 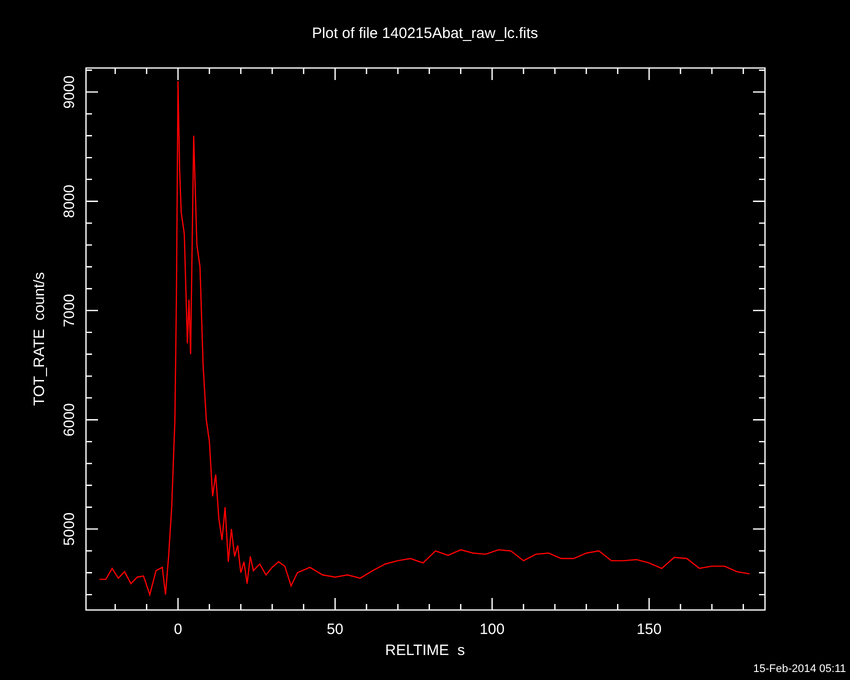 What do you see at coordinates (492, 629) in the screenshot?
I see `tick-label: 100` at bounding box center [492, 629].